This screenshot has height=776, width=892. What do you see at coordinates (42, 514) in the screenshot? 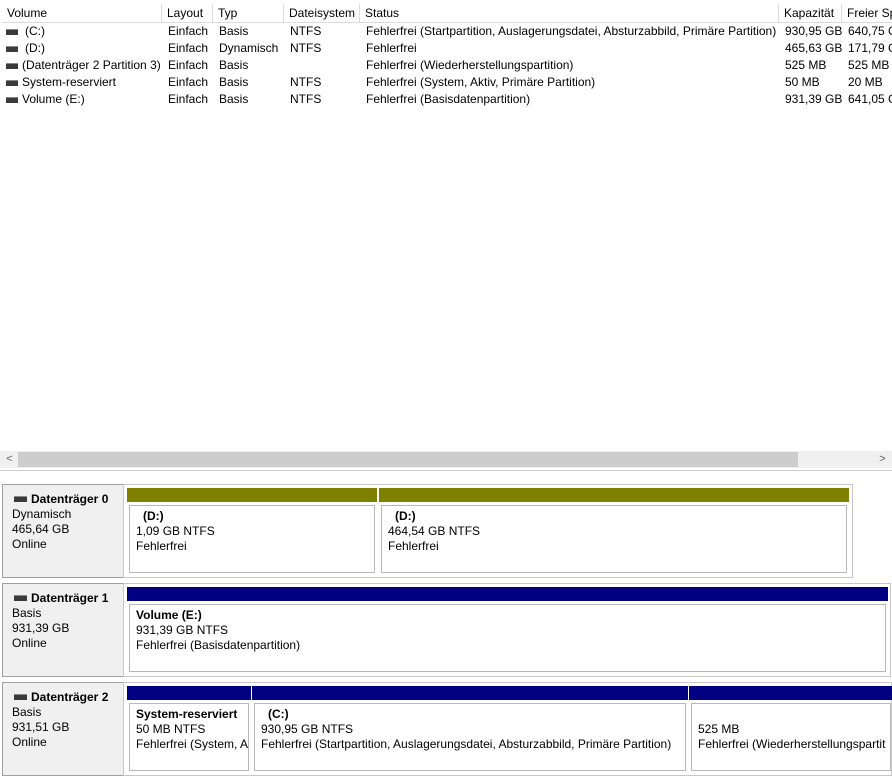
I see `disk-type: Dynamisch` at bounding box center [42, 514].